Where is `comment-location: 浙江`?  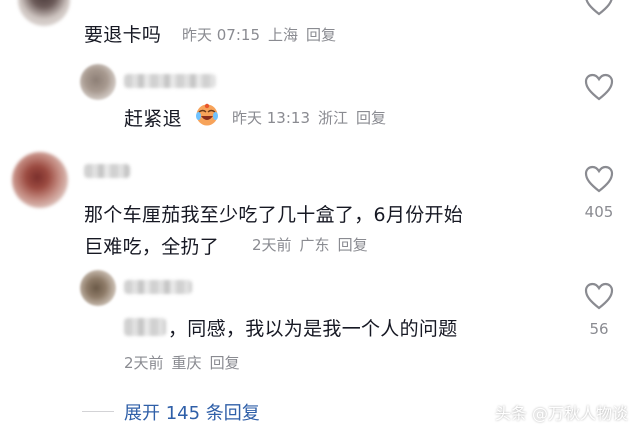
comment-location: 浙江 is located at coordinates (333, 118).